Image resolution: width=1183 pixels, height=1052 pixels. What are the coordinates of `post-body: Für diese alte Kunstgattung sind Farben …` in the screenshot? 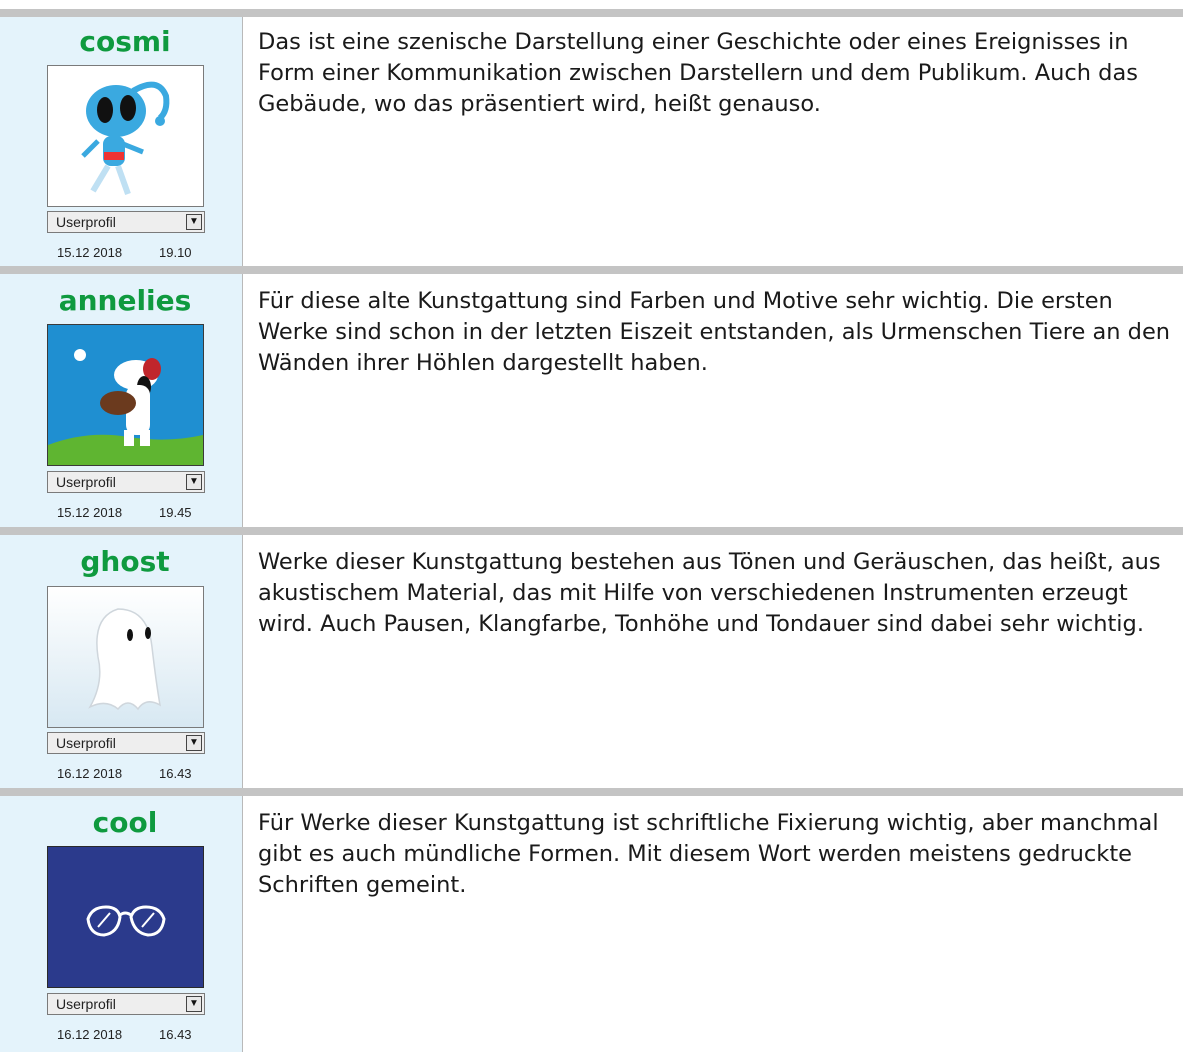 It's located at (714, 332).